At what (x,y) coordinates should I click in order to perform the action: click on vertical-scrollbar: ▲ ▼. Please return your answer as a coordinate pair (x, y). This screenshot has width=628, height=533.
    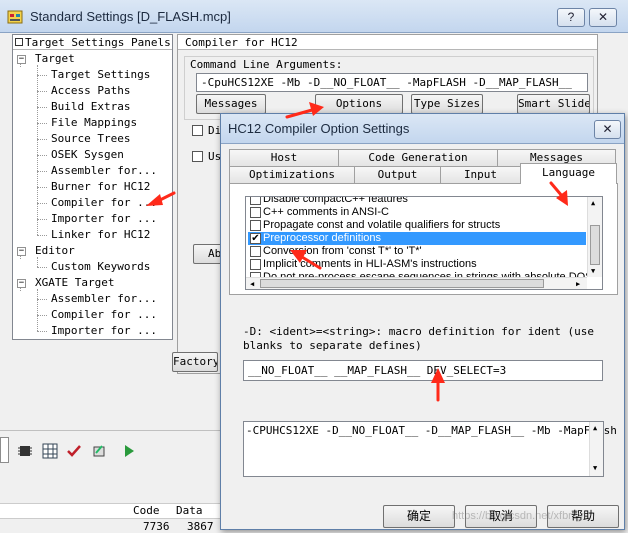
    Looking at the image, I should click on (594, 237).